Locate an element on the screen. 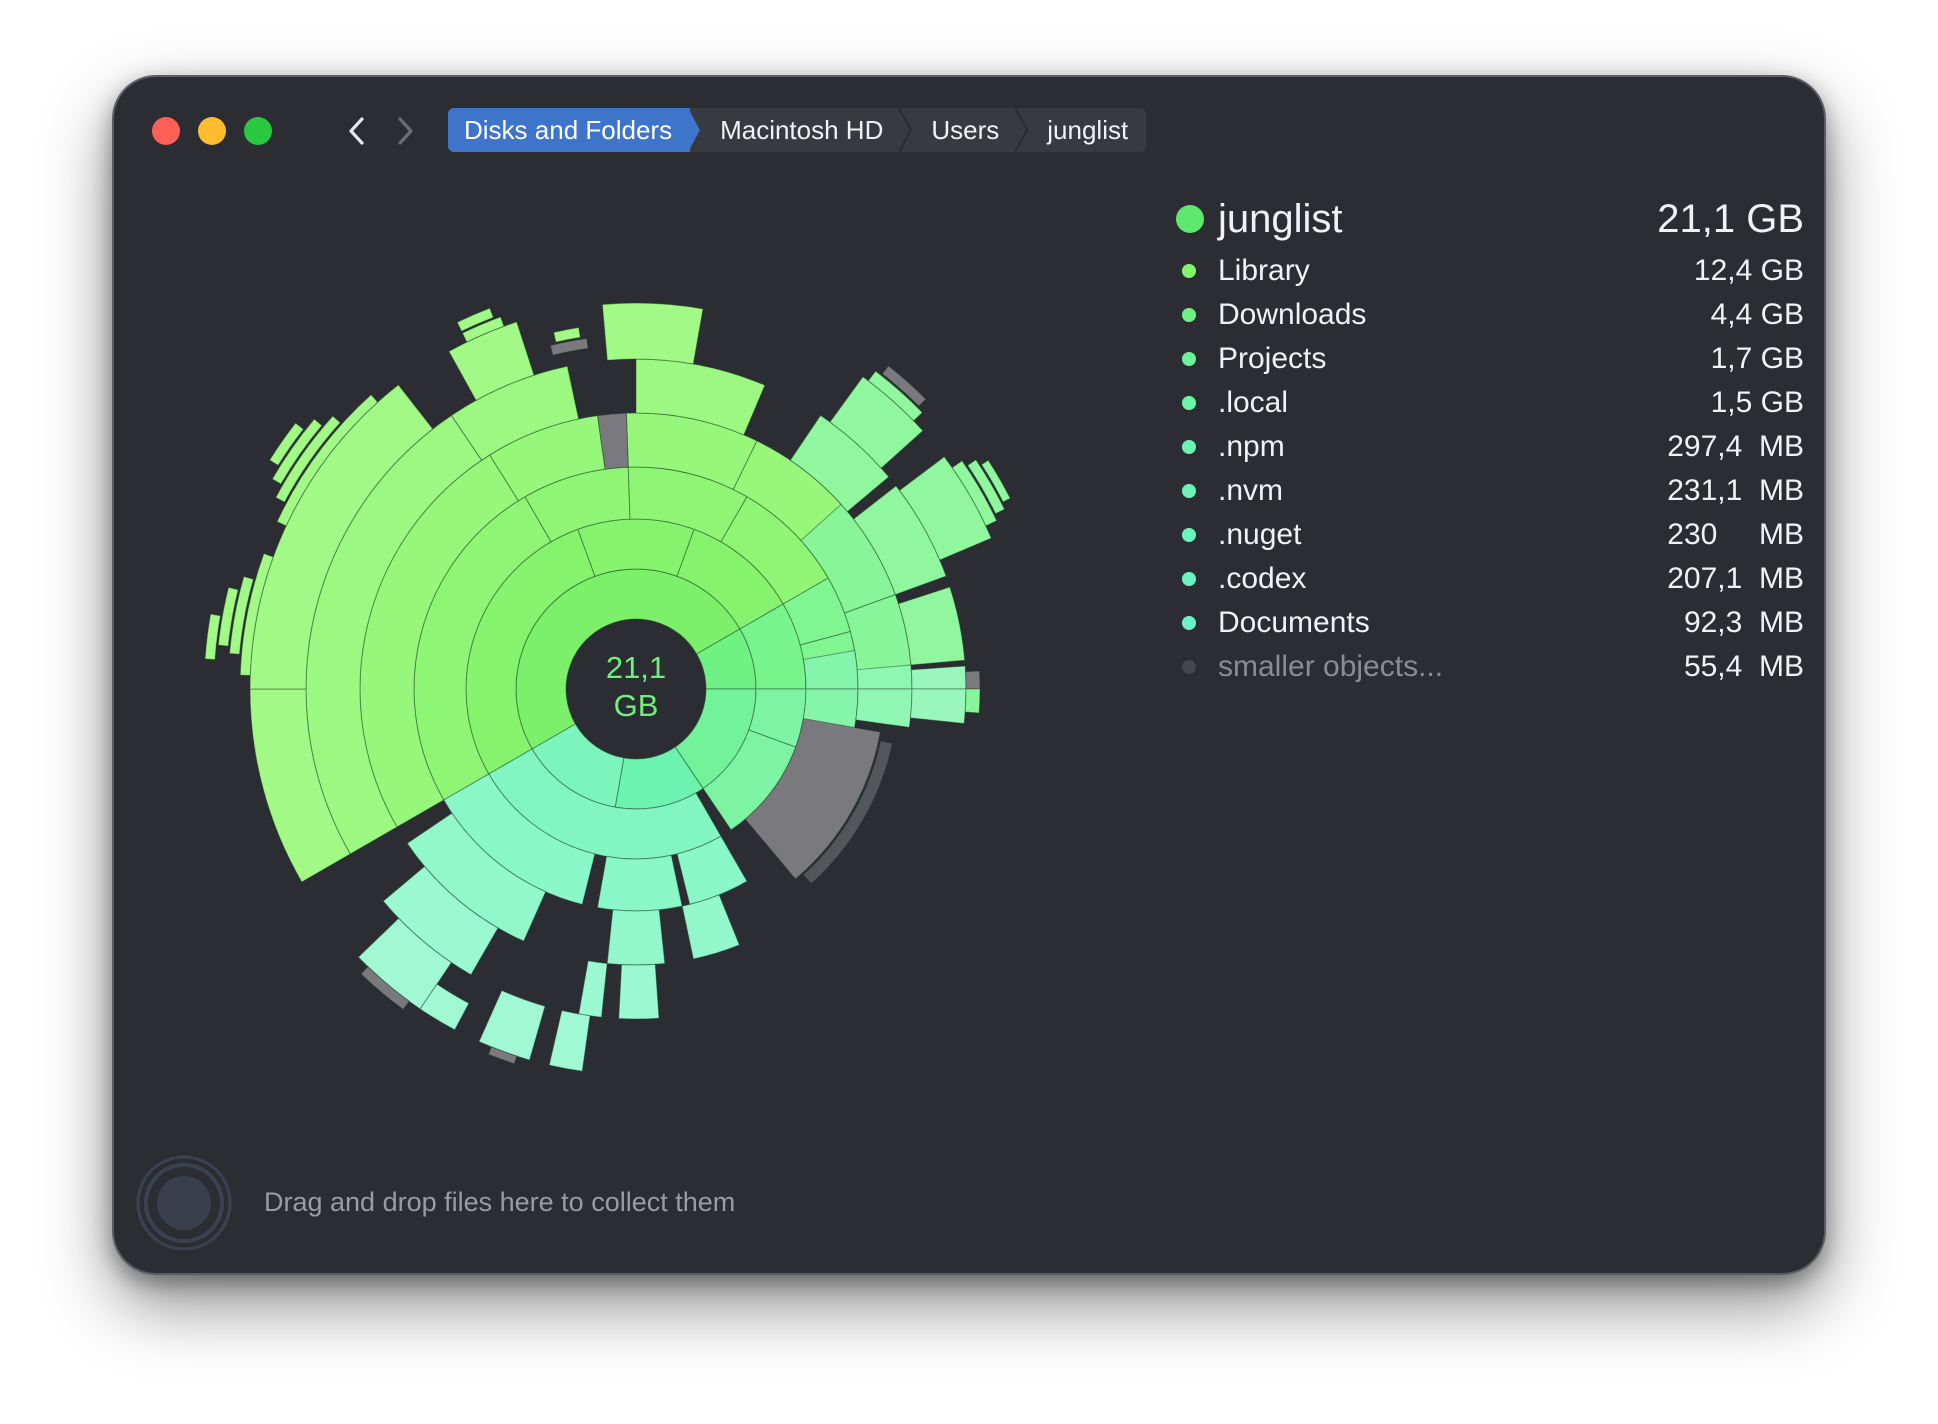 The width and height of the screenshot is (1938, 1424). legend-item-name: .codex is located at coordinates (1262, 578).